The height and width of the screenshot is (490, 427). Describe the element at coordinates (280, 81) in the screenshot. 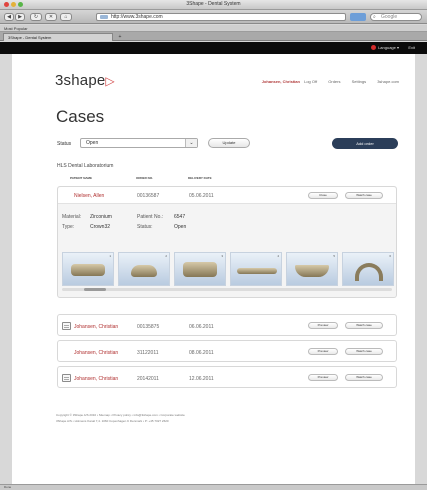

I see `user-name: Johansen, Christian` at that location.